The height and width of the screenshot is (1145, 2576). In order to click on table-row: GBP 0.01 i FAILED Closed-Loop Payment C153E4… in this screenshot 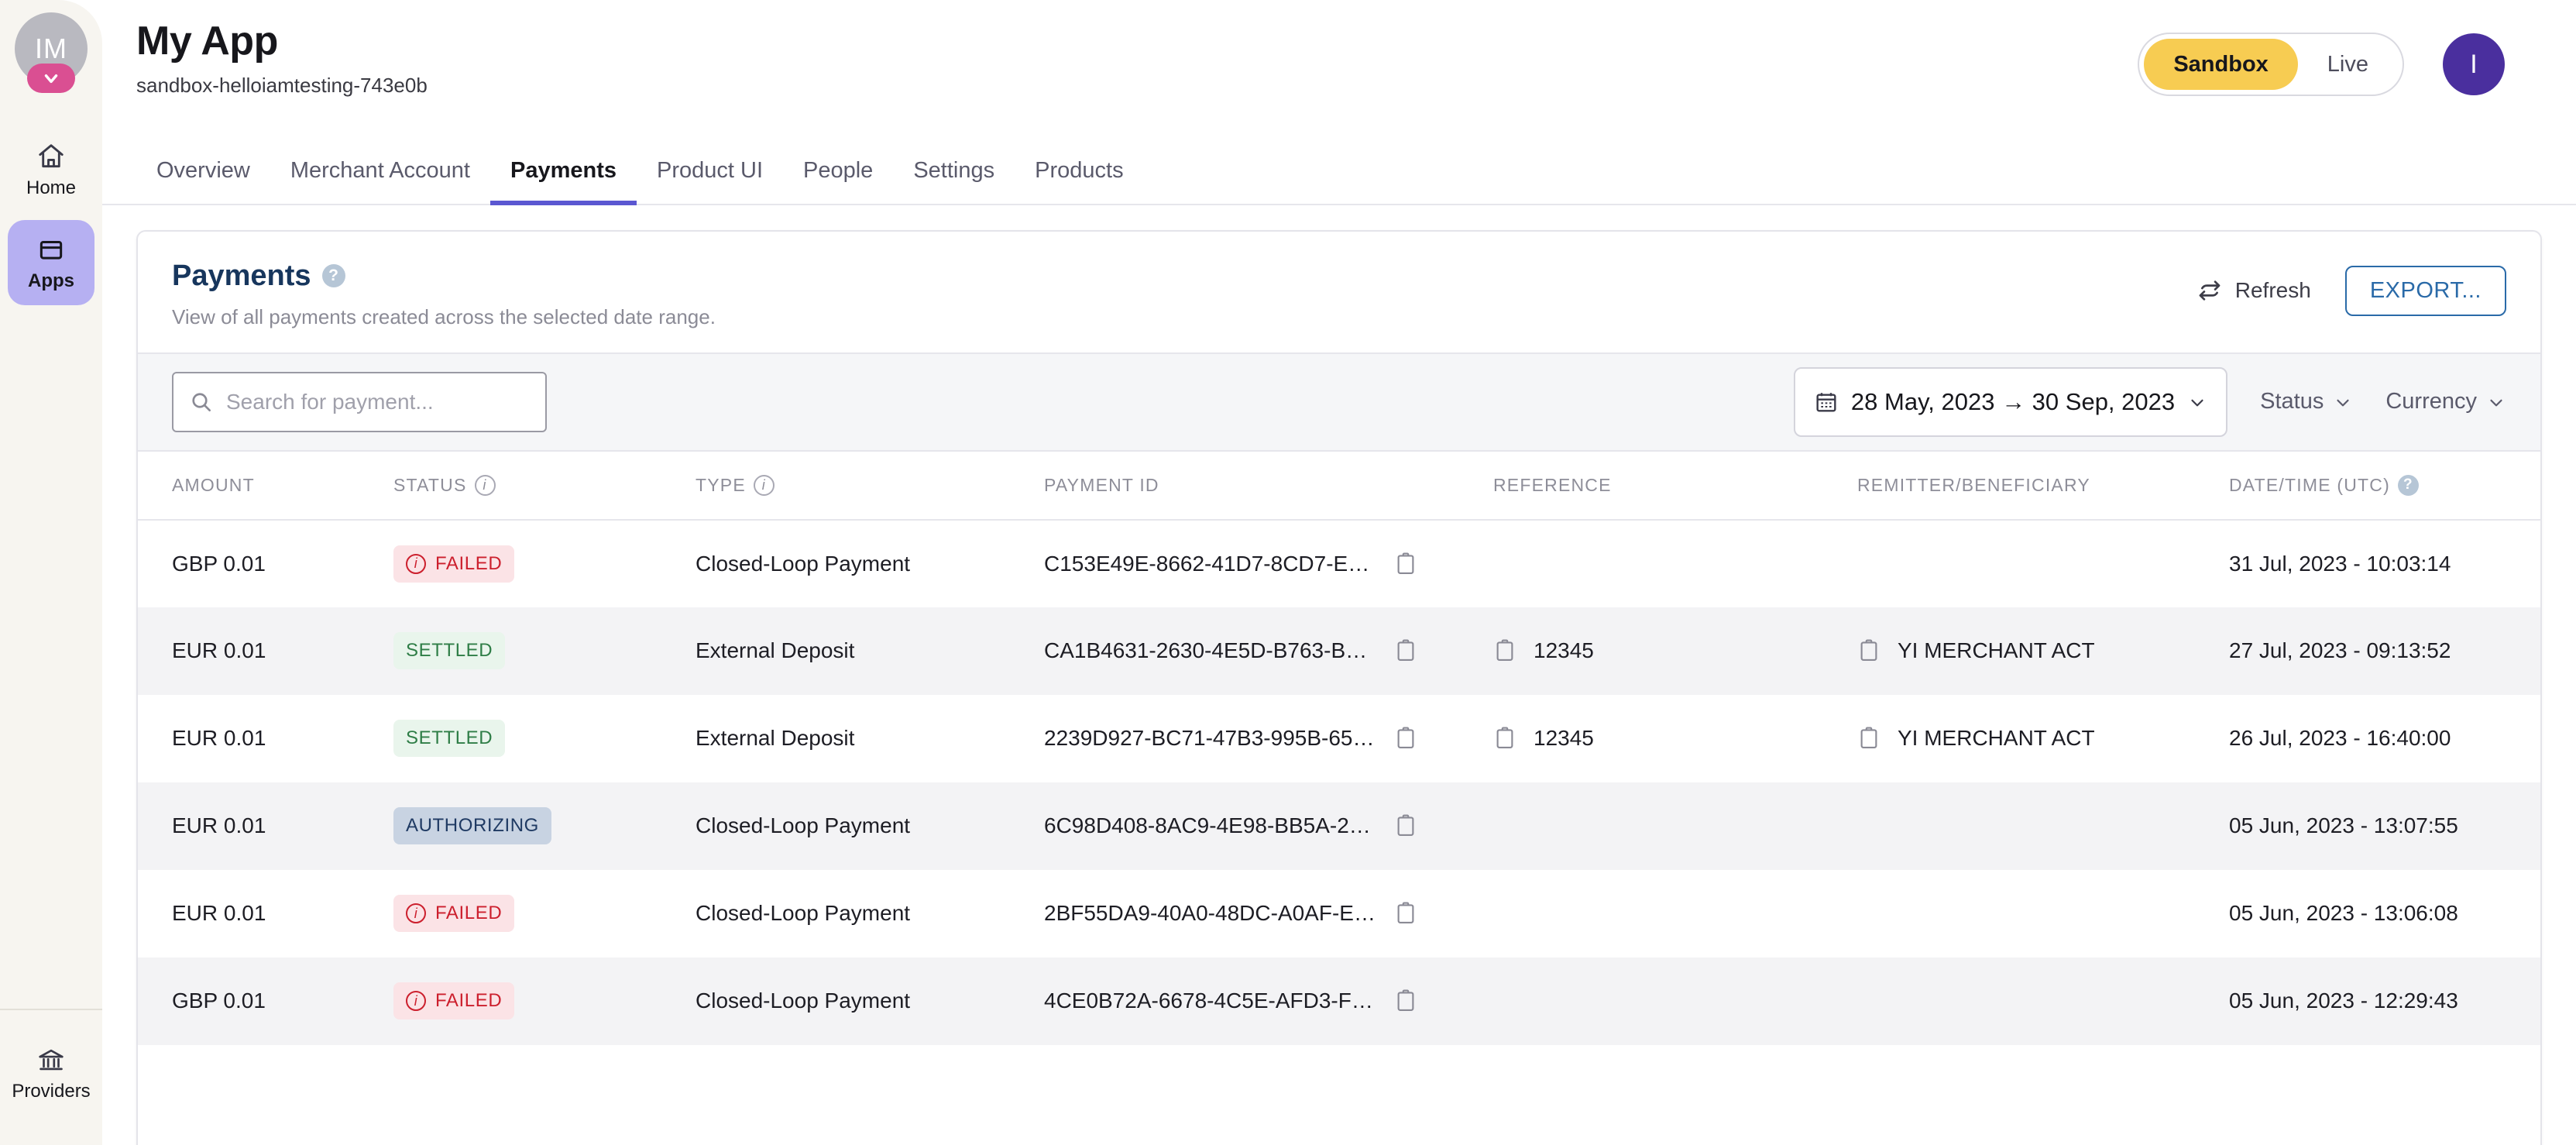, I will do `click(1339, 563)`.